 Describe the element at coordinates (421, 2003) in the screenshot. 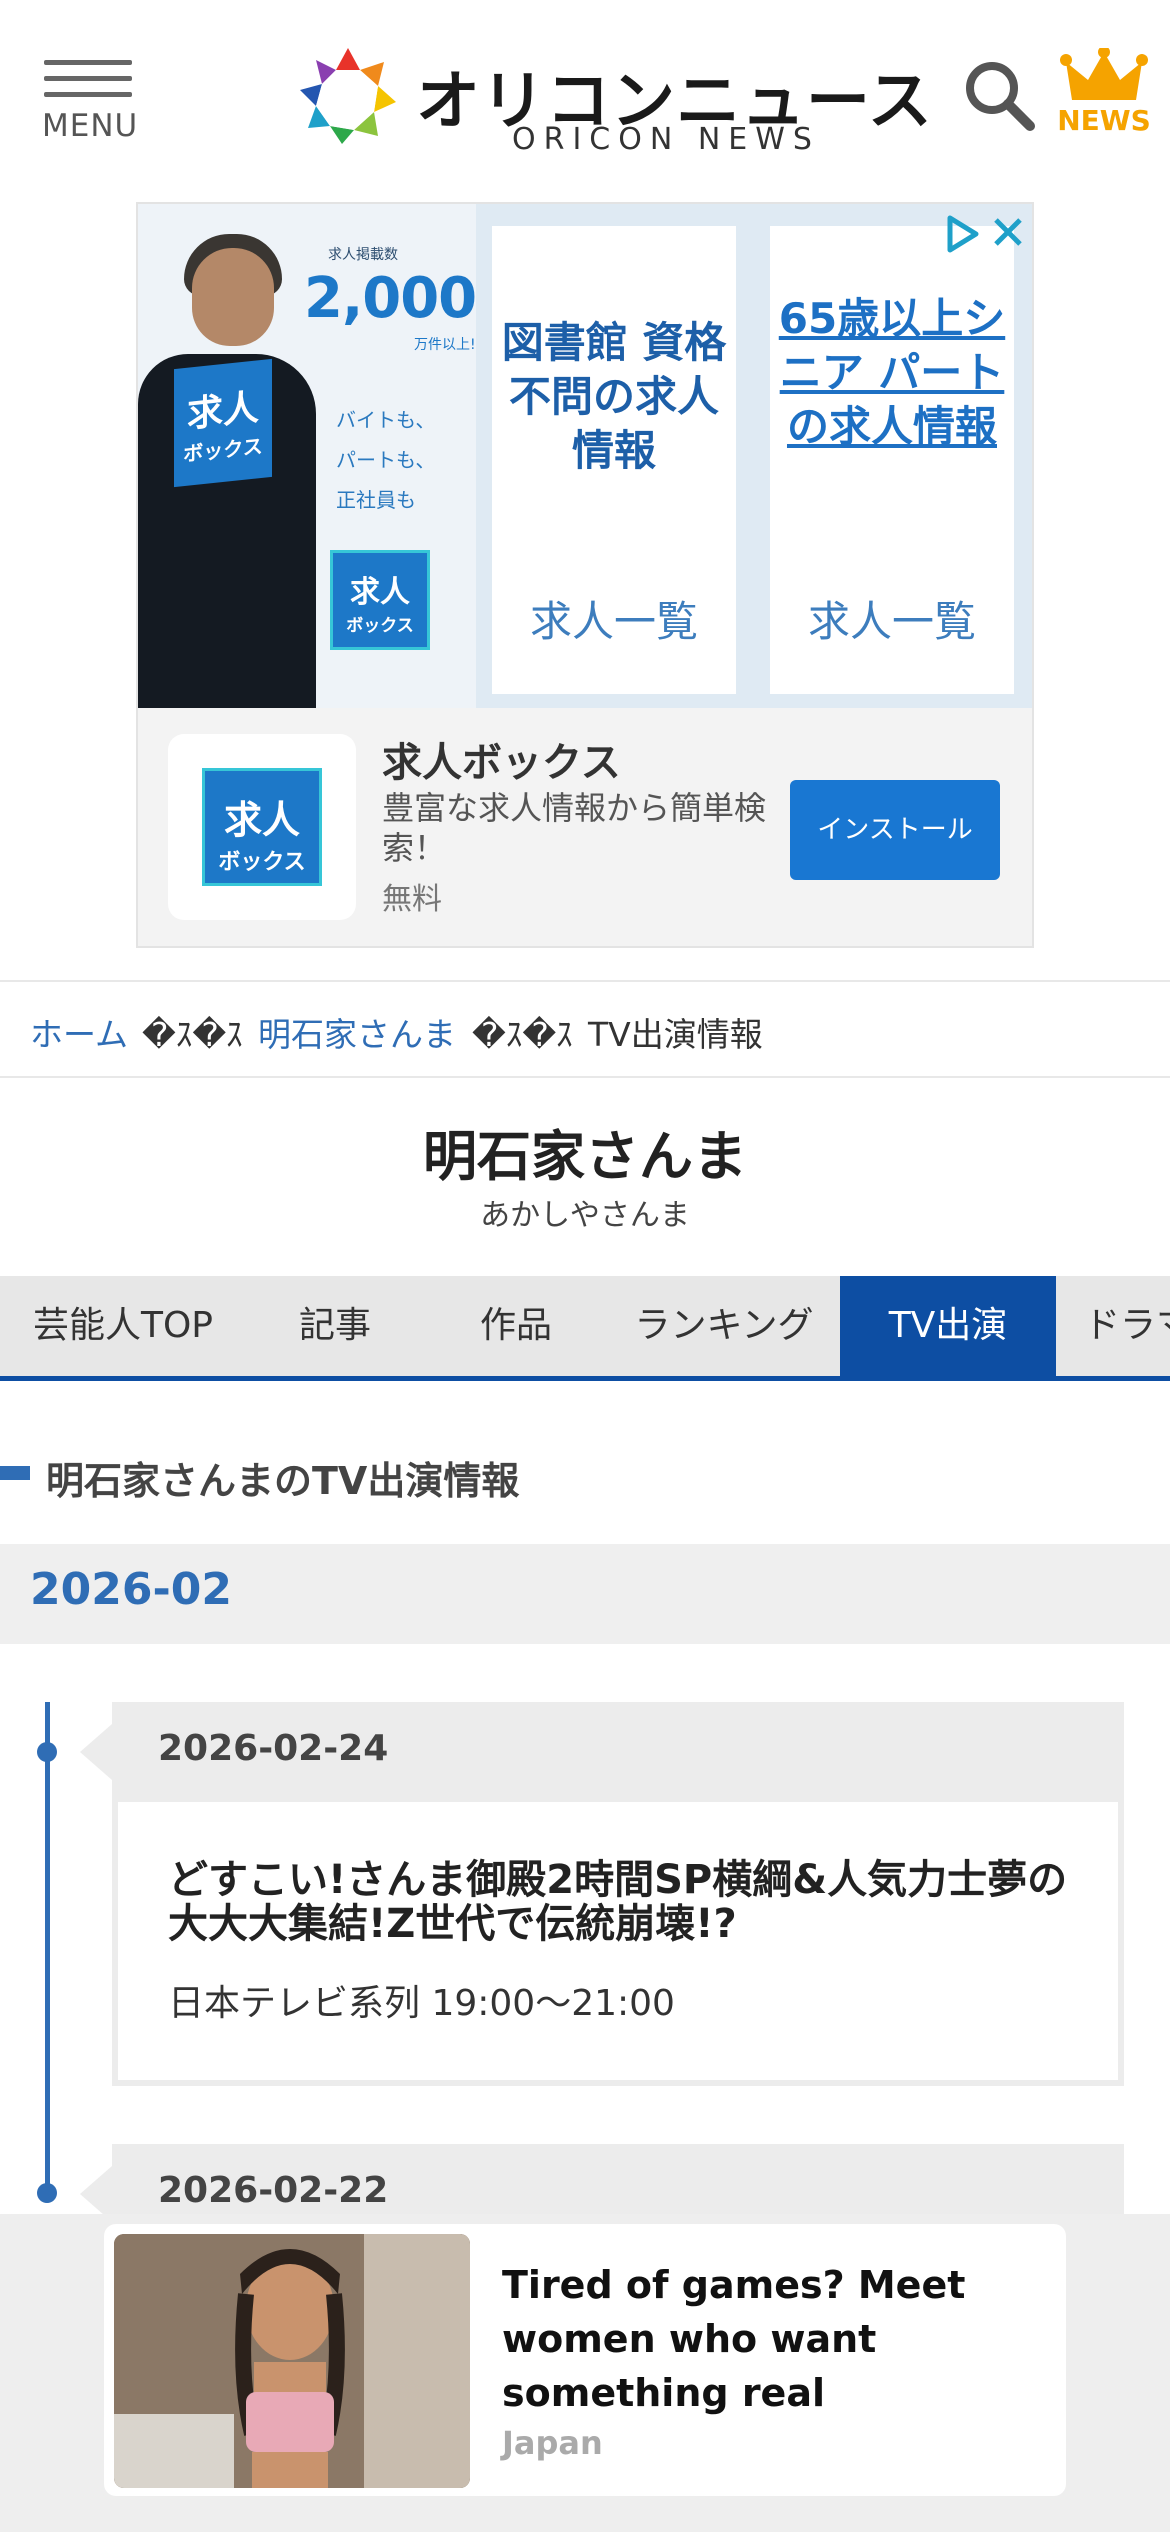

I see `entry-broadcast-info: 日本テレビ系列 19:00〜21:00` at that location.